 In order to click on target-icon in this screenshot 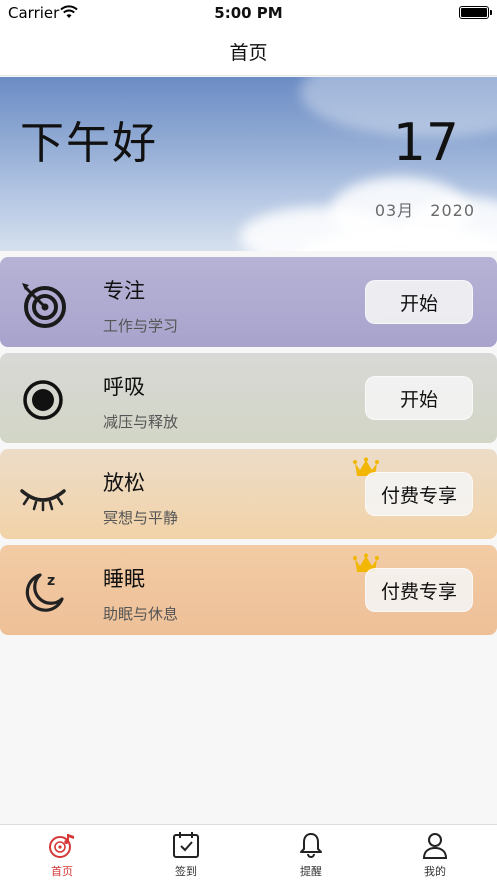, I will do `click(44, 305)`.